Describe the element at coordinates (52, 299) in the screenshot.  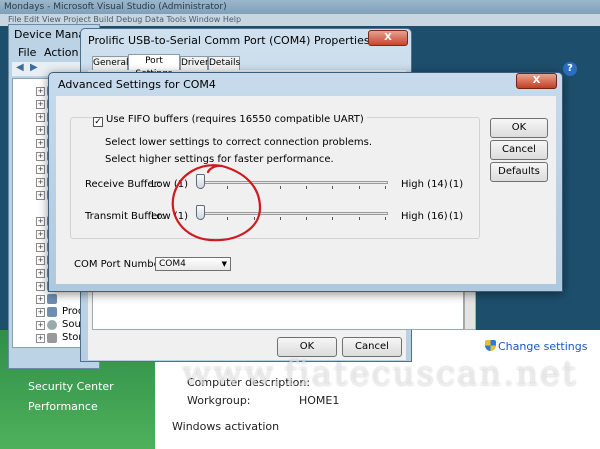
I see `device-icon` at that location.